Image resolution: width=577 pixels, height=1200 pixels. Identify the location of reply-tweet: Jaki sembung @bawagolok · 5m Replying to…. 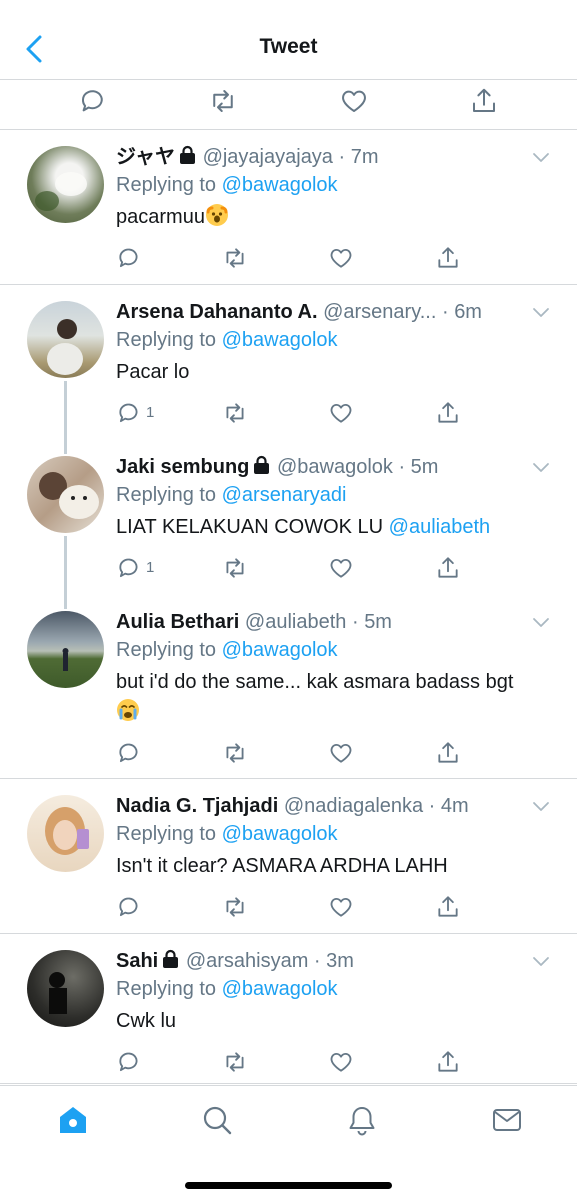
(288, 519).